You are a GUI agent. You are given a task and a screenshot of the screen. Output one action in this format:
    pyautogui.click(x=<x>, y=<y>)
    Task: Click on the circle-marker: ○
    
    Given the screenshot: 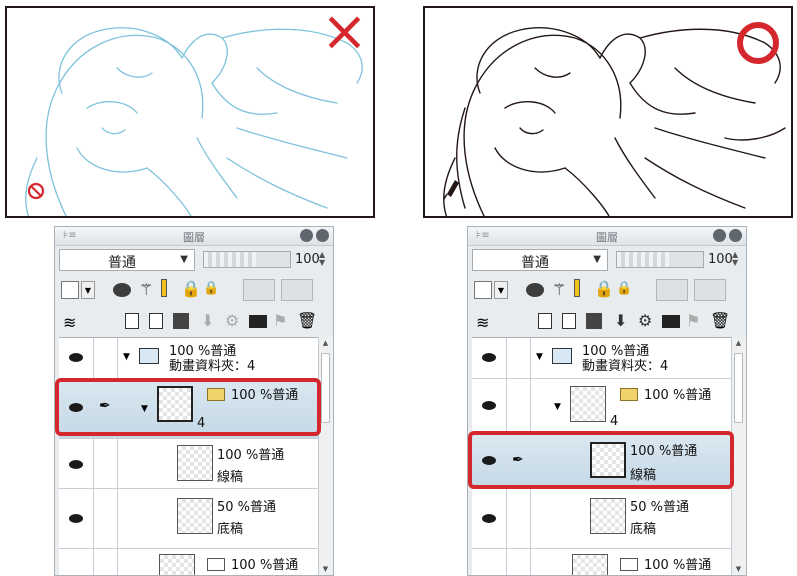 What is the action you would take?
    pyautogui.click(x=758, y=43)
    